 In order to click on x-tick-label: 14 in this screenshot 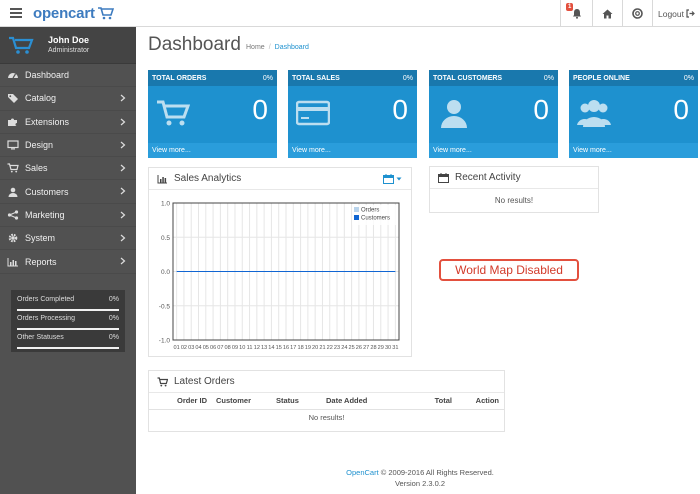, I will do `click(271, 348)`.